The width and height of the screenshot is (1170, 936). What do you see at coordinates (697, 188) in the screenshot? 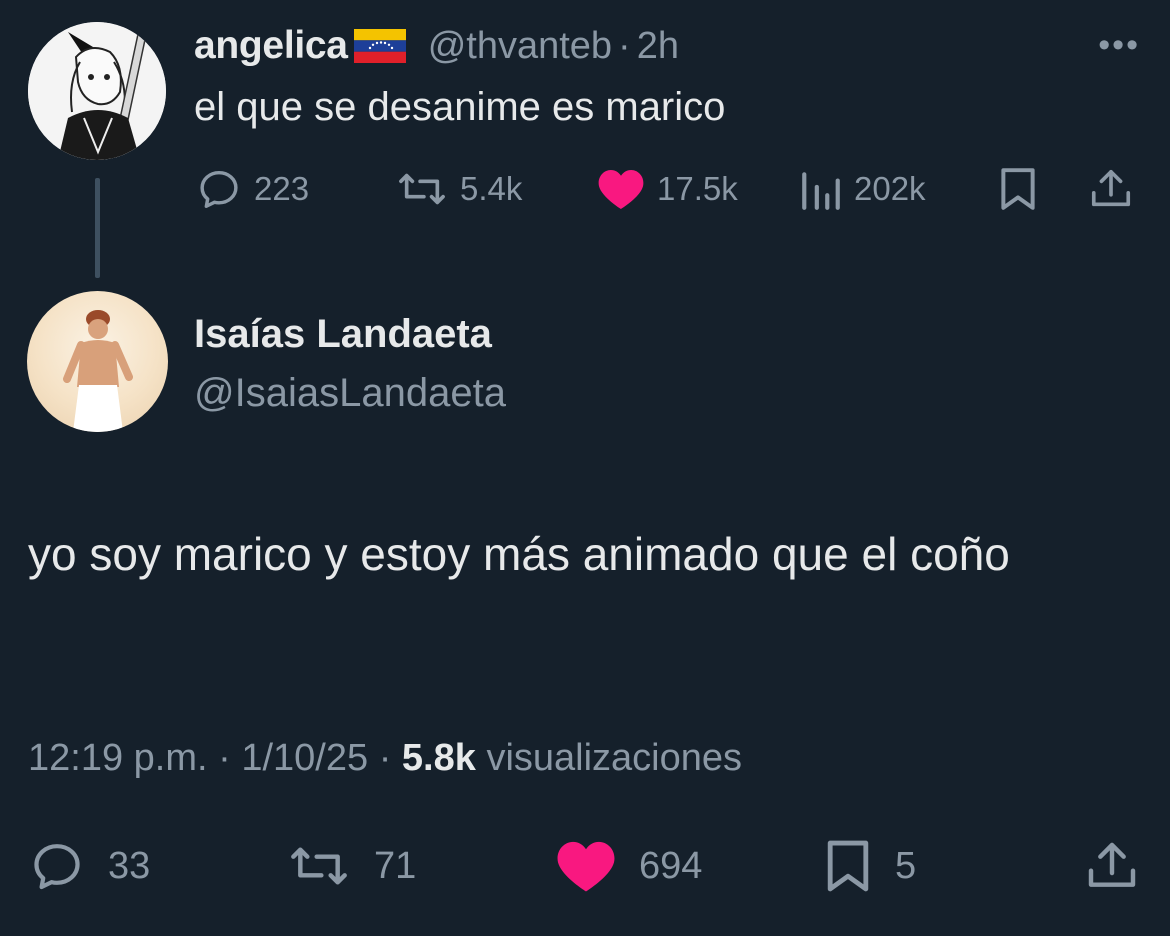
I see `parent-like-count: 17.5k` at bounding box center [697, 188].